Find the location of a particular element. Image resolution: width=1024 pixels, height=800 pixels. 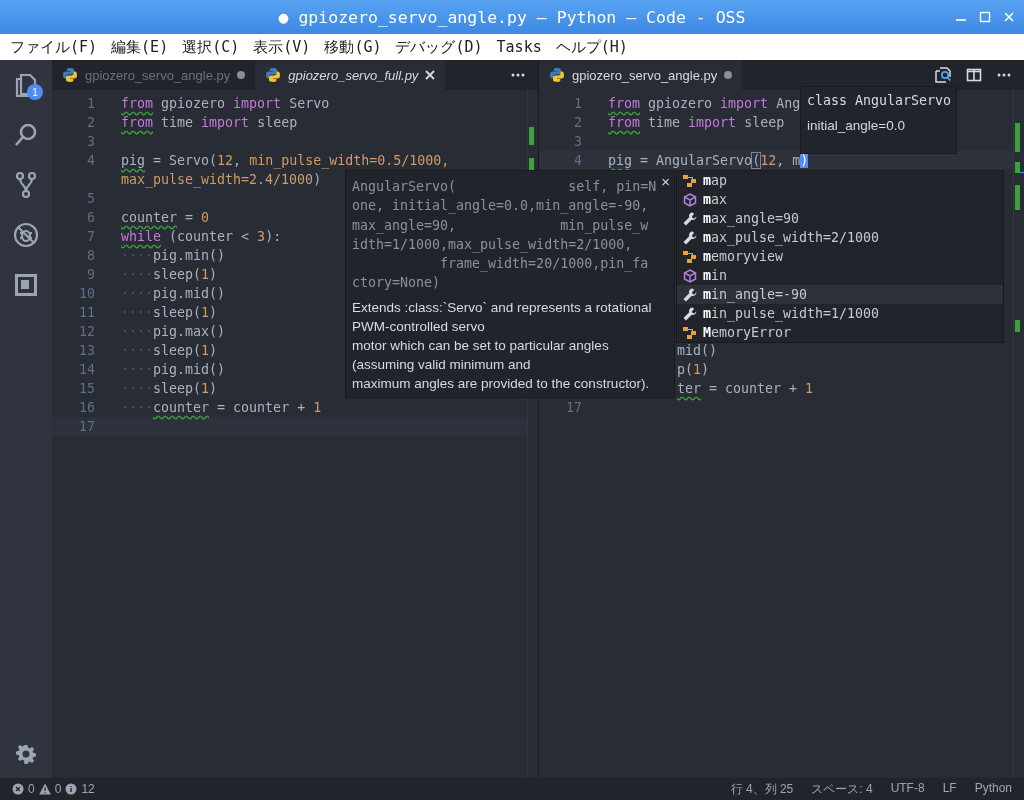

suggestion-item: min_pulse_width=1/1000 is located at coordinates (840, 313).